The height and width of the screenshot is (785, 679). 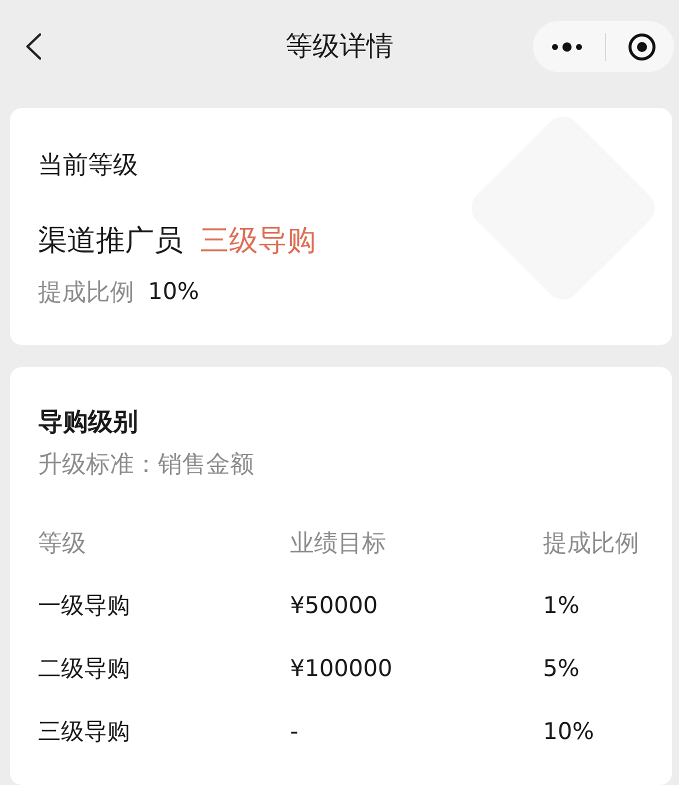 What do you see at coordinates (146, 464) in the screenshot?
I see `upgrade-criterion: 升级标准：销售金额` at bounding box center [146, 464].